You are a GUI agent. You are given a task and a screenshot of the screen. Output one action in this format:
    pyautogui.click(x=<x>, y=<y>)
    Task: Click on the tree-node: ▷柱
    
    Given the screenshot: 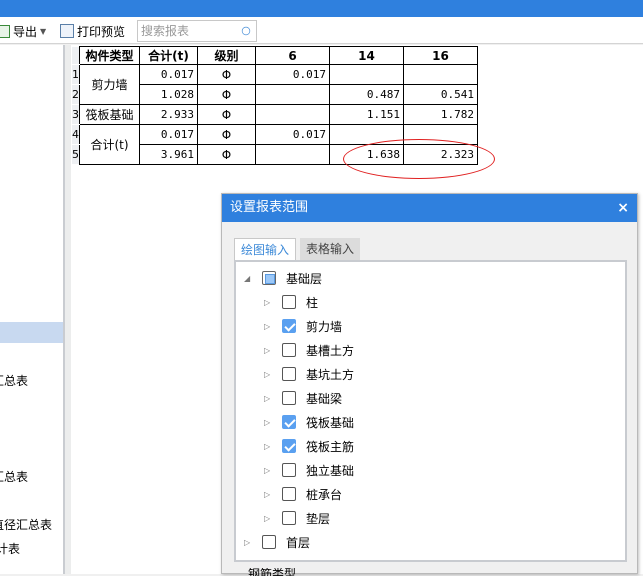 What is the action you would take?
    pyautogui.click(x=291, y=302)
    